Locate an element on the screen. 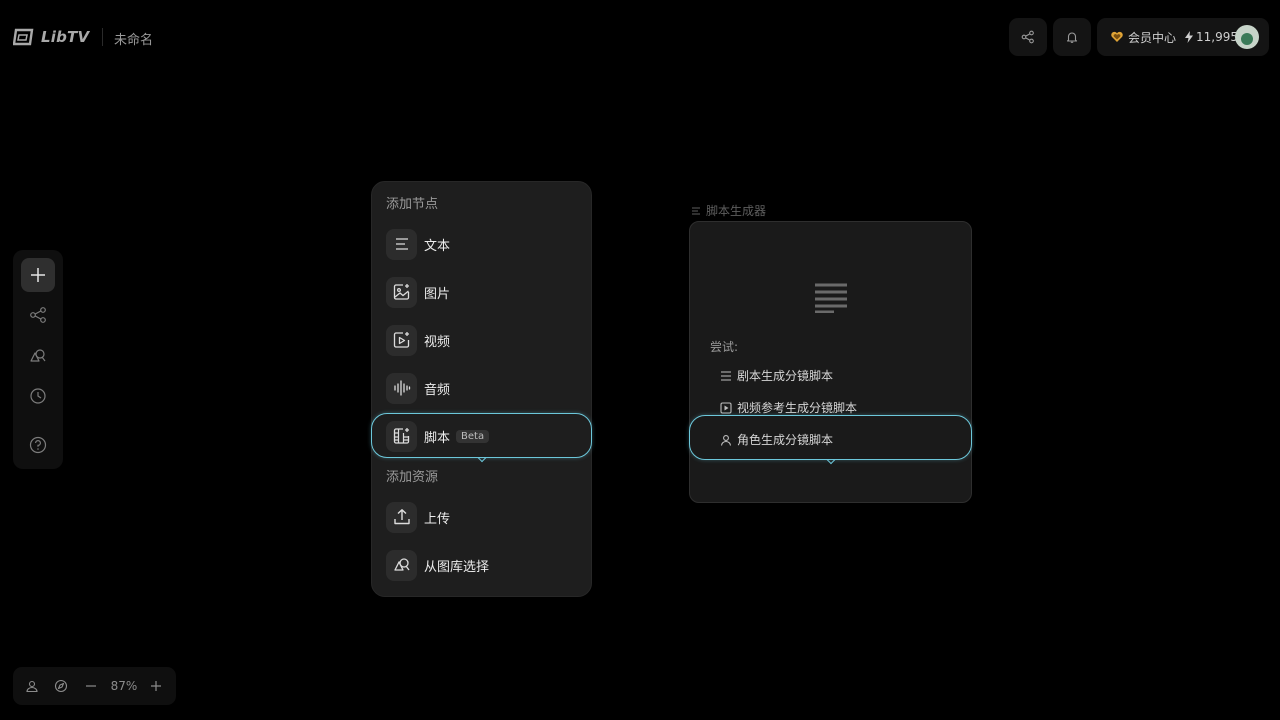  node-item-video: 视频 is located at coordinates (481, 340).